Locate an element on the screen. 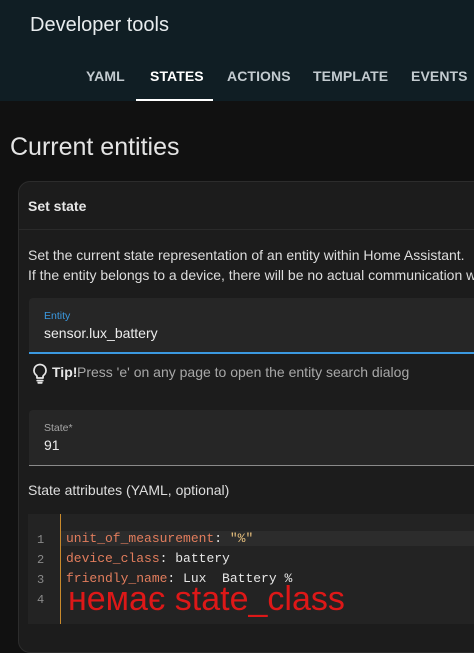 This screenshot has height=653, width=474. state-field: State* 91 is located at coordinates (251, 438).